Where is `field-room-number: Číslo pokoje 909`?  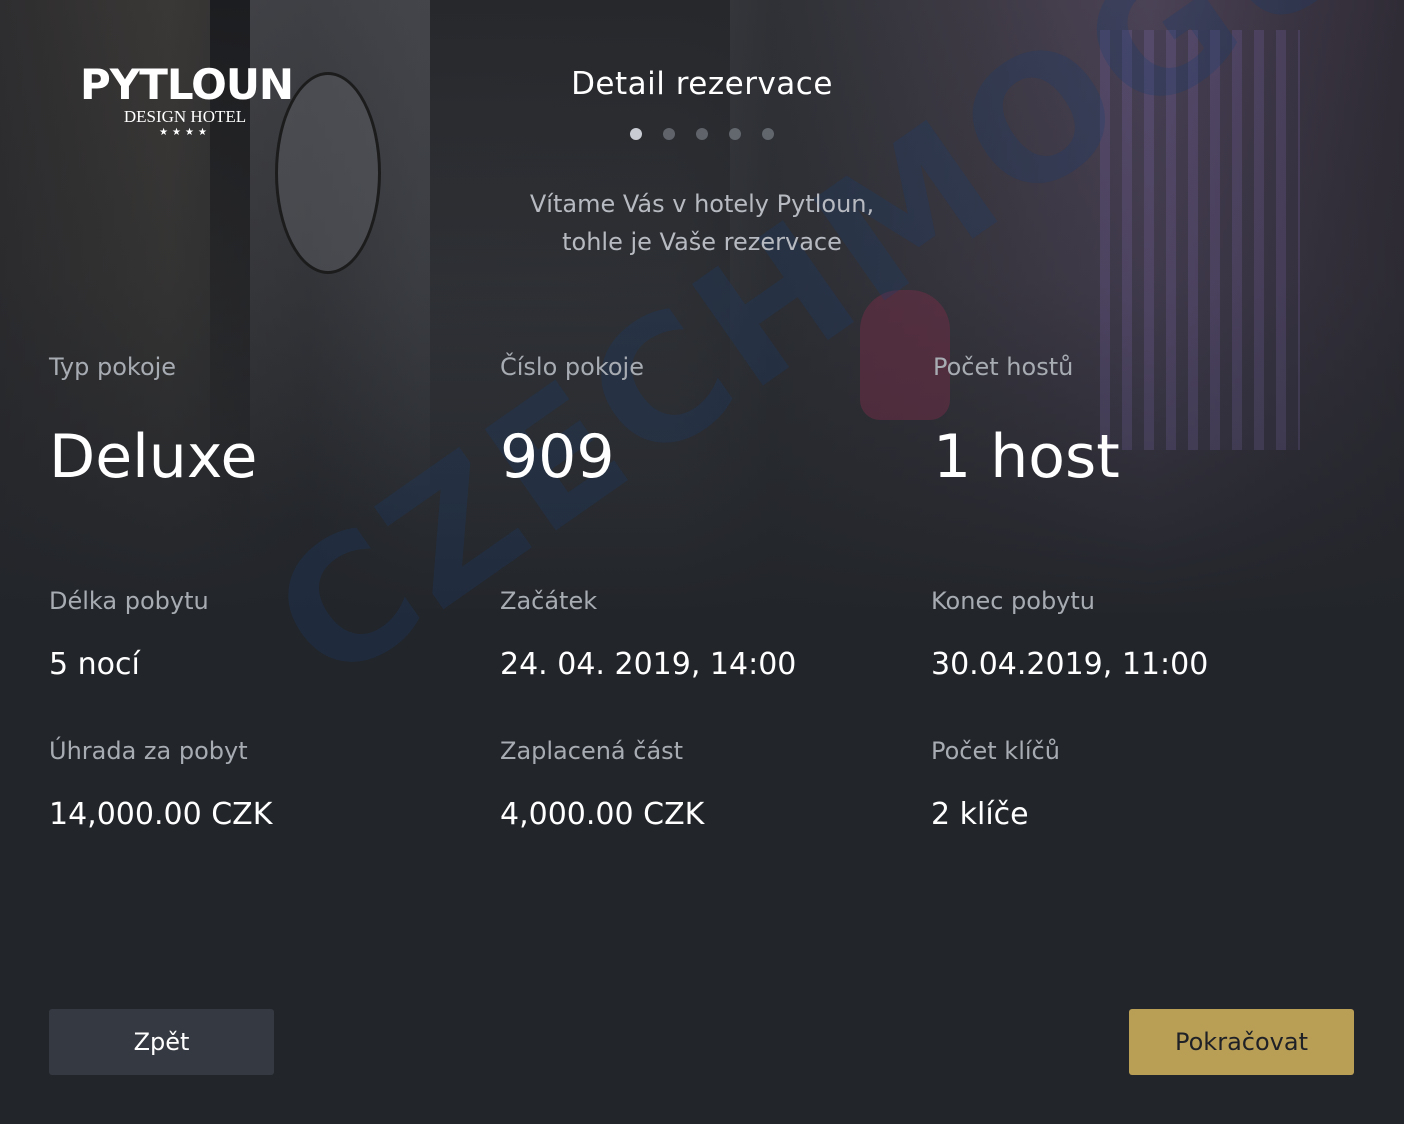 field-room-number: Číslo pokoje 909 is located at coordinates (572, 422).